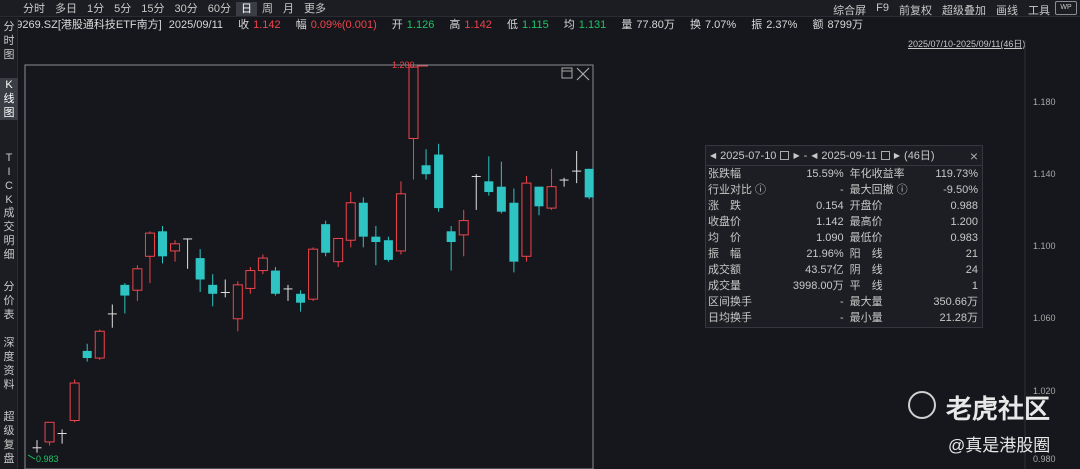 The image size is (1080, 469). What do you see at coordinates (47, 459) in the screenshot?
I see `min-price-label: 0.983` at bounding box center [47, 459].